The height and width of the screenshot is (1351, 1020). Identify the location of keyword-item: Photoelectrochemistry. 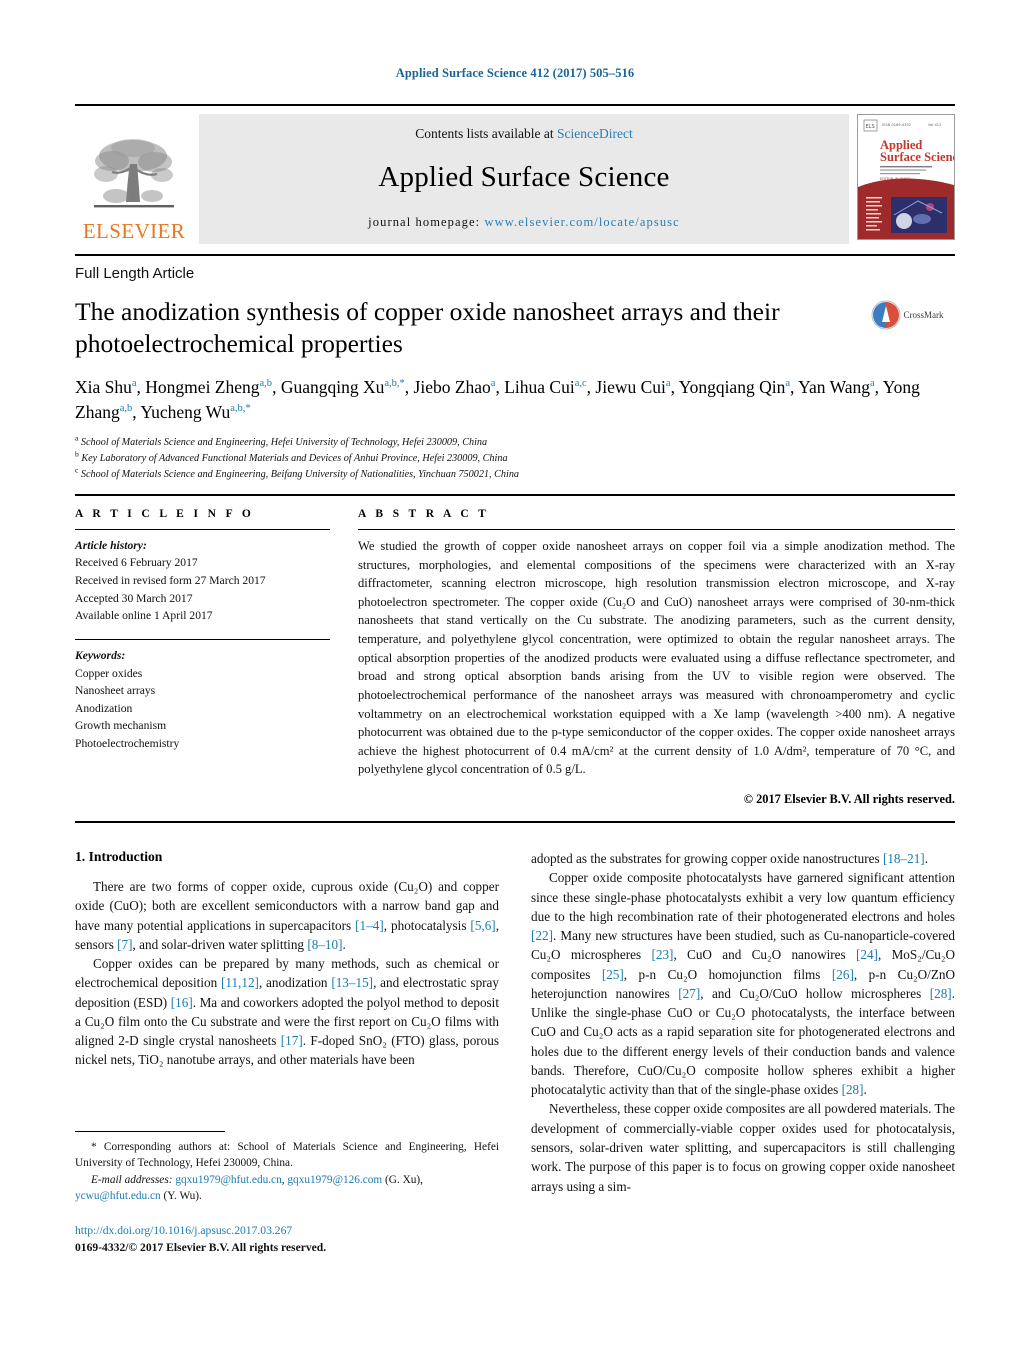
(127, 743).